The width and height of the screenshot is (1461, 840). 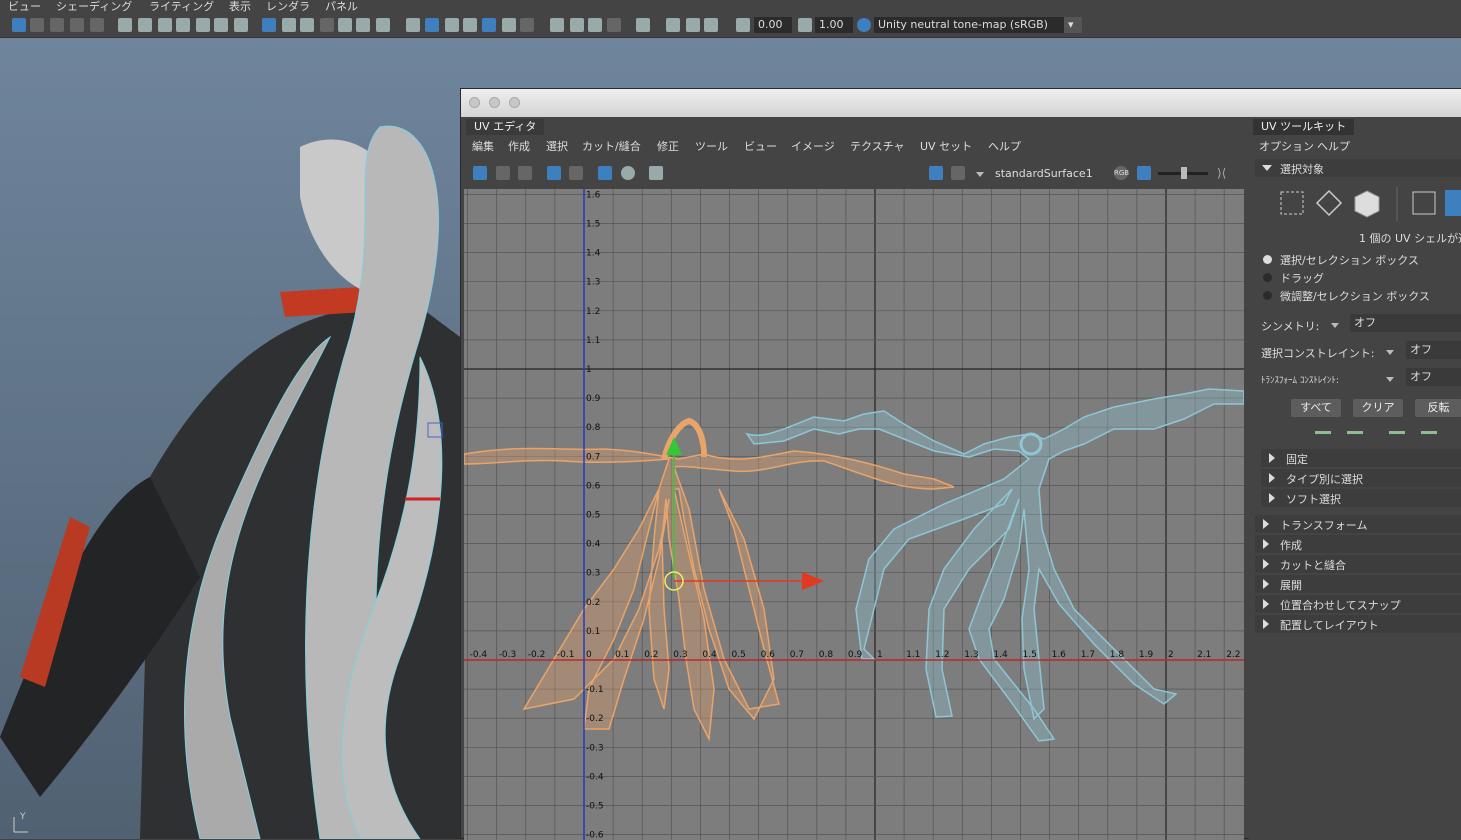 What do you see at coordinates (1267, 259) in the screenshot?
I see `radio-select-box` at bounding box center [1267, 259].